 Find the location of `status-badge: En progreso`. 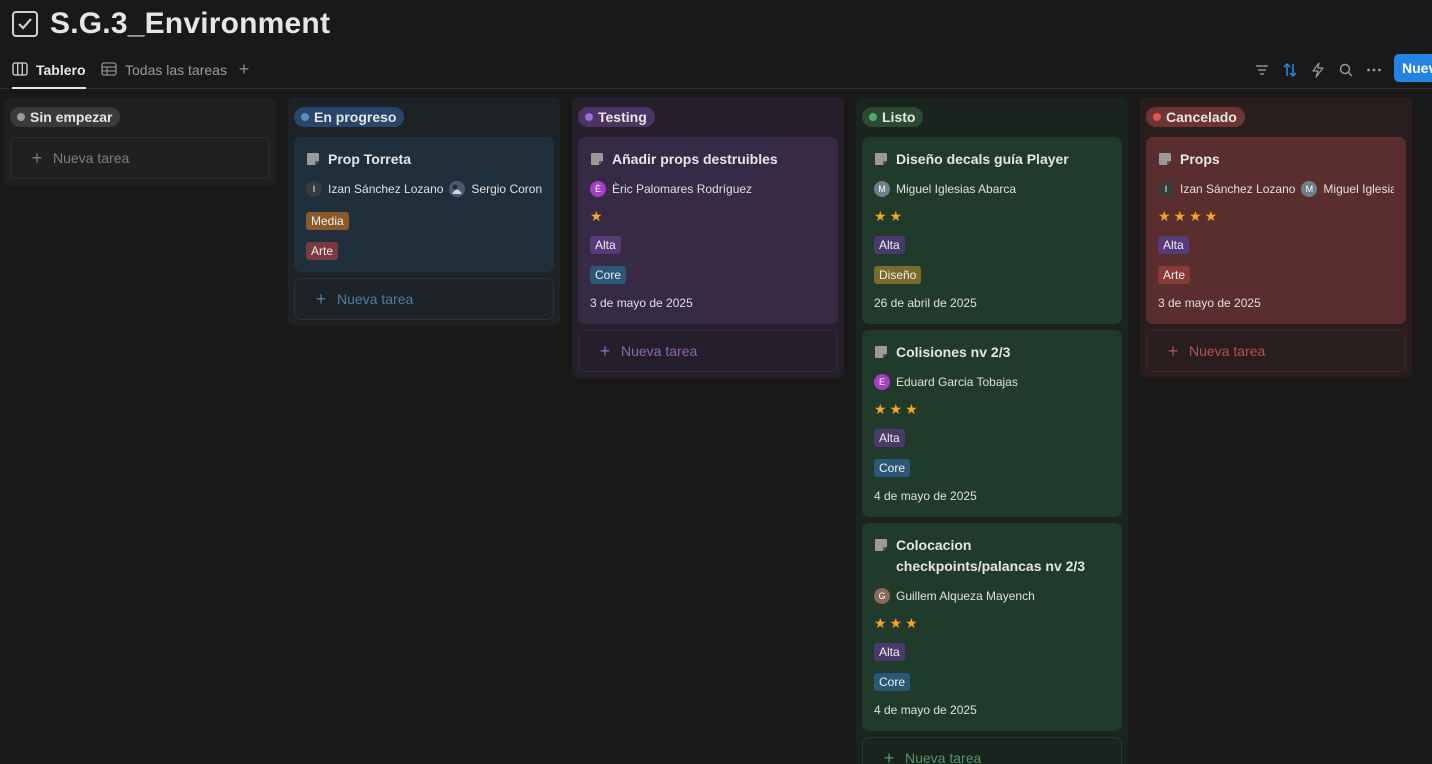

status-badge: En progreso is located at coordinates (349, 117).